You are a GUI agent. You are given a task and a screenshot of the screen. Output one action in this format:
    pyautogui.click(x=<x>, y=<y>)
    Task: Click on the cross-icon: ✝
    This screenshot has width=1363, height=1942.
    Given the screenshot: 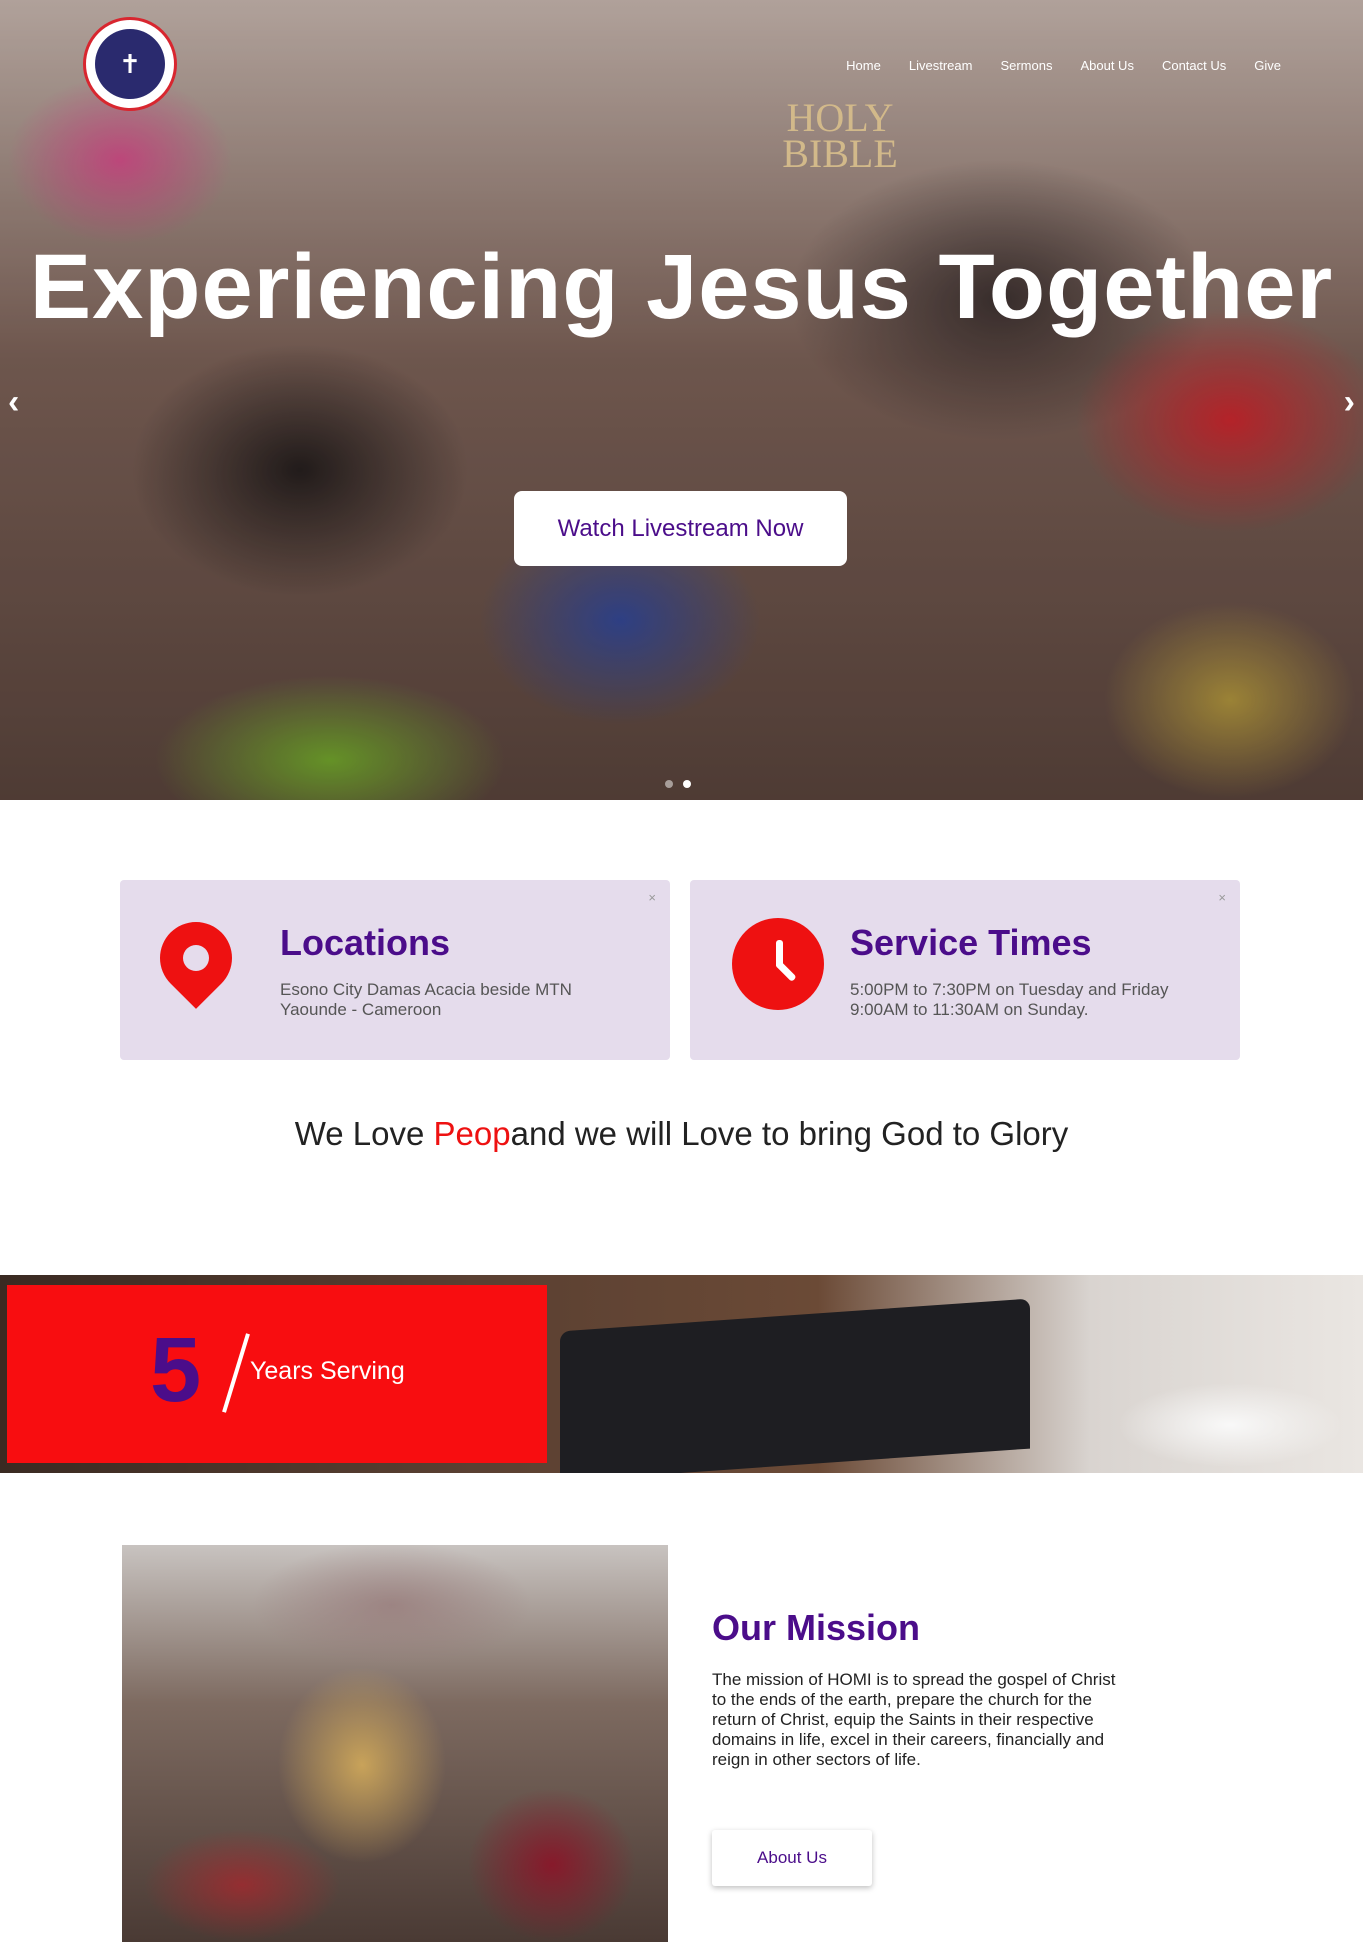 What is the action you would take?
    pyautogui.click(x=130, y=64)
    